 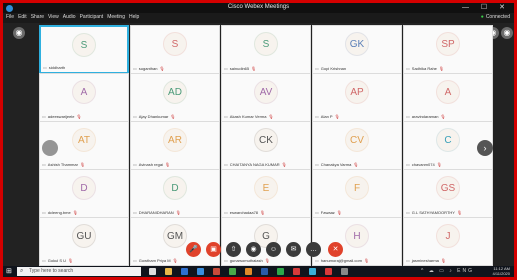 I want to click on participant-name: G.L SATHYAMOORTHY, so click(x=433, y=212).